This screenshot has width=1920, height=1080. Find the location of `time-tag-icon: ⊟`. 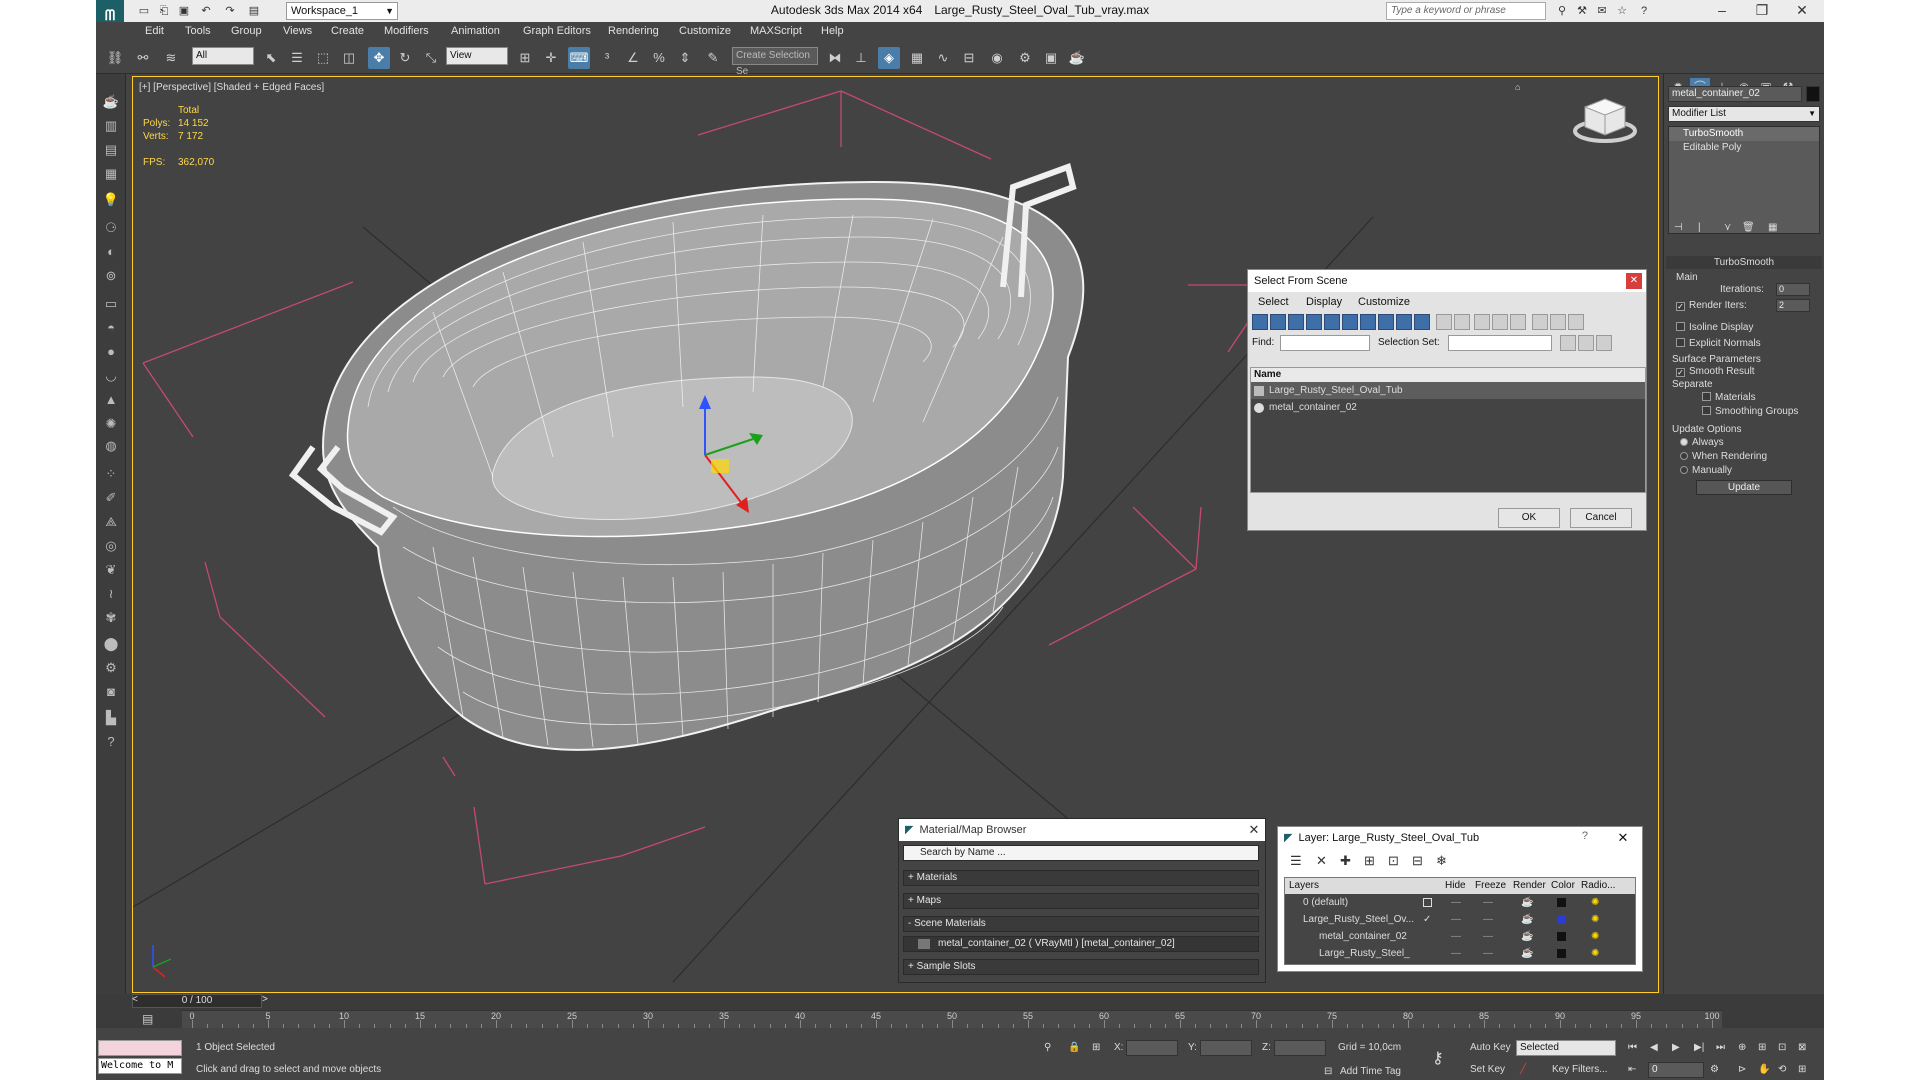

time-tag-icon: ⊟ is located at coordinates (1328, 1071).